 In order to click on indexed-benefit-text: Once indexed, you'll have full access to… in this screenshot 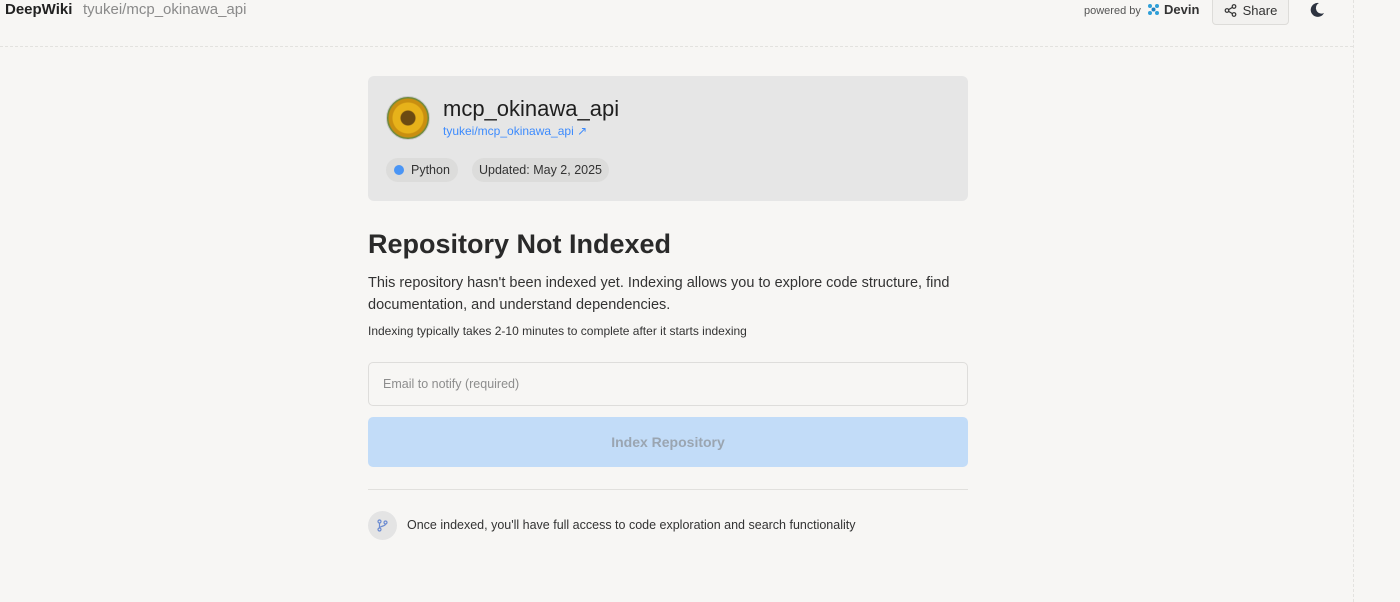, I will do `click(631, 525)`.